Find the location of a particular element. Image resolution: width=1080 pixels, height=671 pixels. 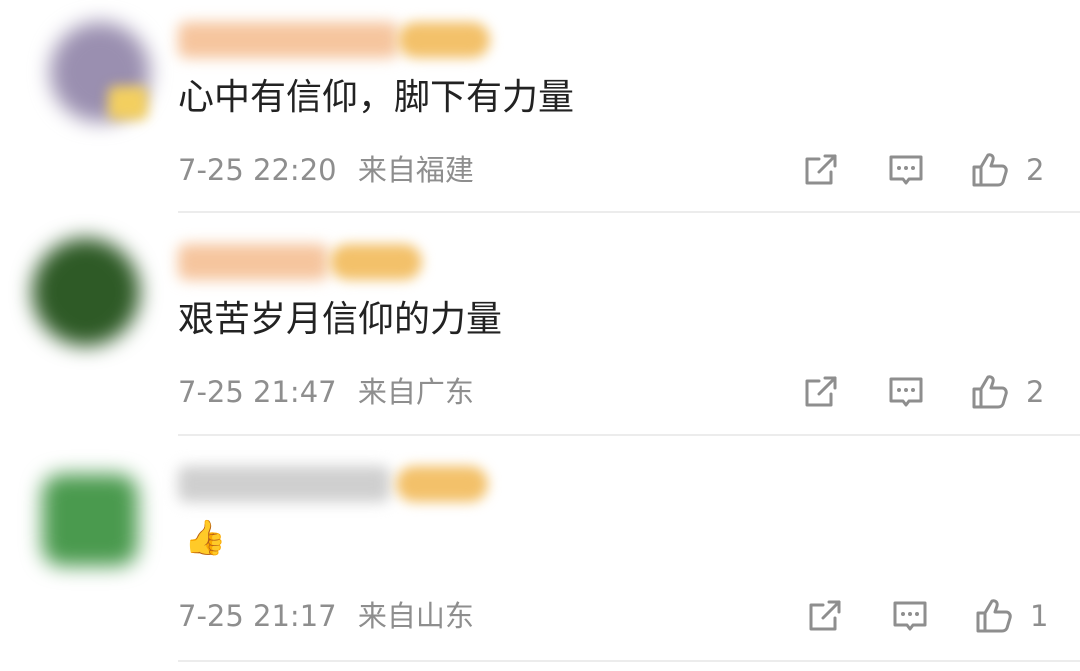

comment-text: 心中有信仰，脚下有力量 is located at coordinates (376, 97).